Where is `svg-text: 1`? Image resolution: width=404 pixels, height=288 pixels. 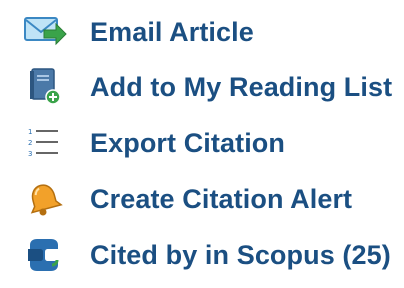
svg-text: 1 is located at coordinates (30, 132).